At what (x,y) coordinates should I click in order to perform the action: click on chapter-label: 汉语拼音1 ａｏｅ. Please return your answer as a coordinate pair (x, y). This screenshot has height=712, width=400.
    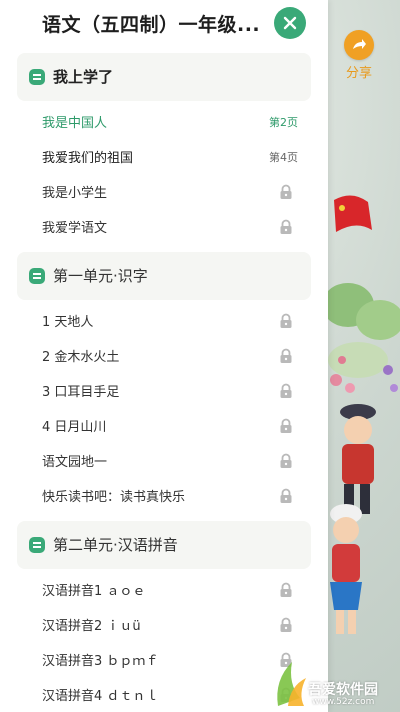
    Looking at the image, I should click on (94, 591).